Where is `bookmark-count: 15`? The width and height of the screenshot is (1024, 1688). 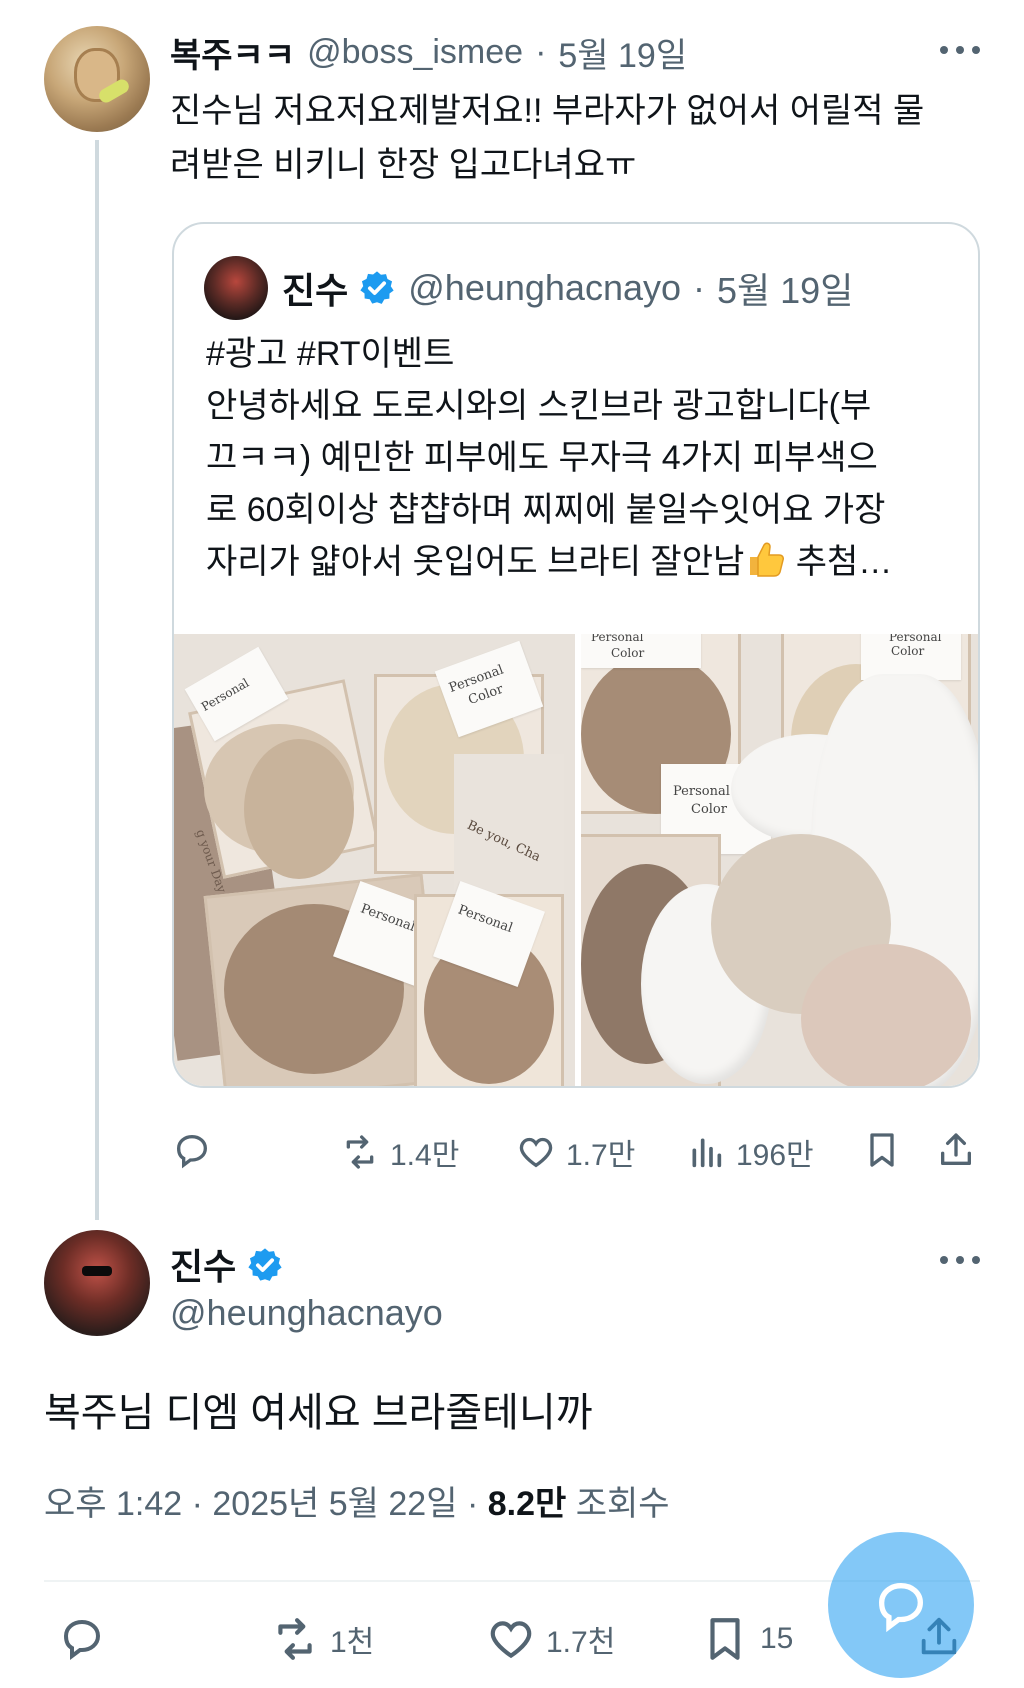 bookmark-count: 15 is located at coordinates (777, 1638).